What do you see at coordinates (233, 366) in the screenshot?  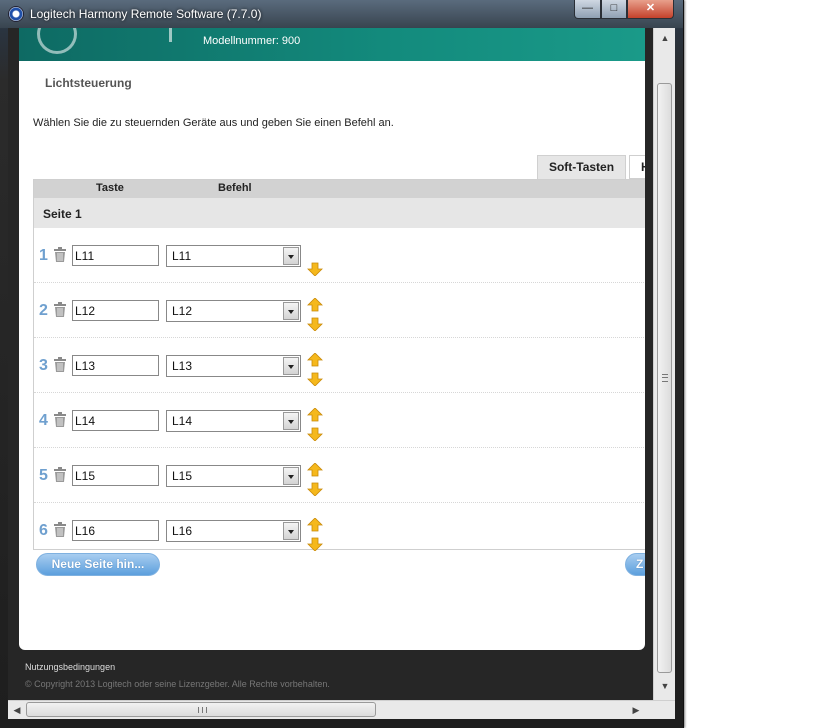 I see `command-select: L13` at bounding box center [233, 366].